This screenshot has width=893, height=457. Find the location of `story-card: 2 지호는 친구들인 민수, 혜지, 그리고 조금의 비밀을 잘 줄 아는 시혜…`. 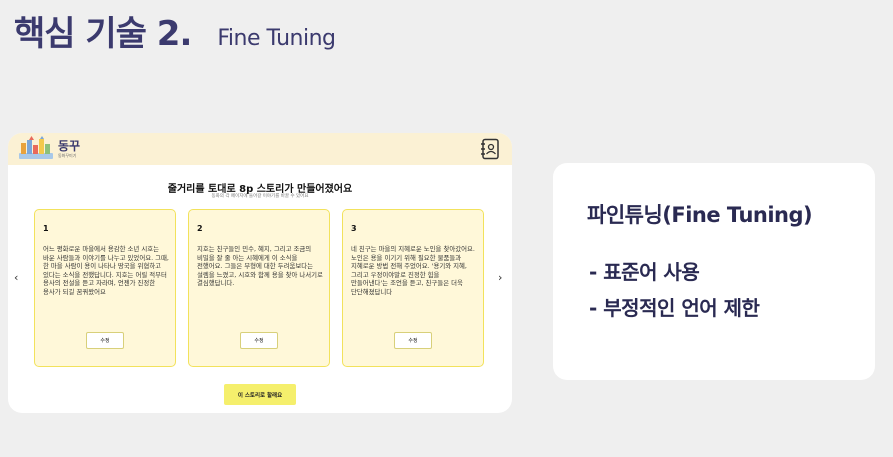

story-card: 2 지호는 친구들인 민수, 혜지, 그리고 조금의 비밀을 잘 줄 아는 시혜… is located at coordinates (259, 288).